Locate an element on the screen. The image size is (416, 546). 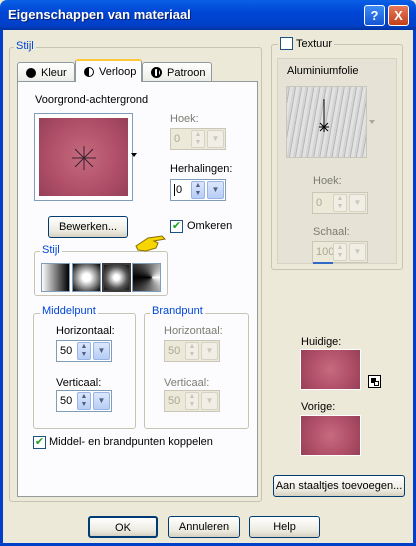
help-title-button: ? is located at coordinates (374, 15).